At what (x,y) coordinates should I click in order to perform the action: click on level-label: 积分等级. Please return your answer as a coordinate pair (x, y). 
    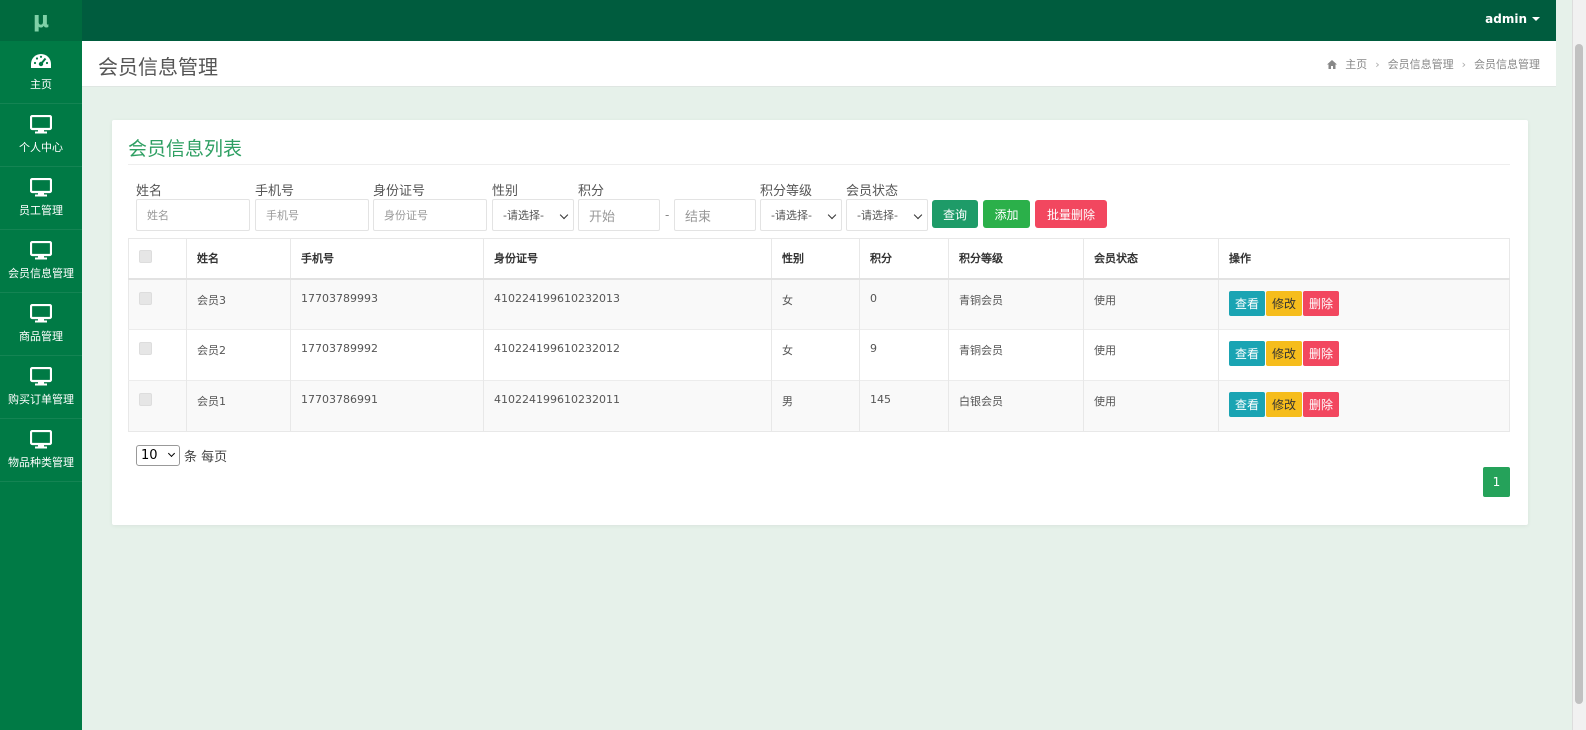
    Looking at the image, I should click on (786, 191).